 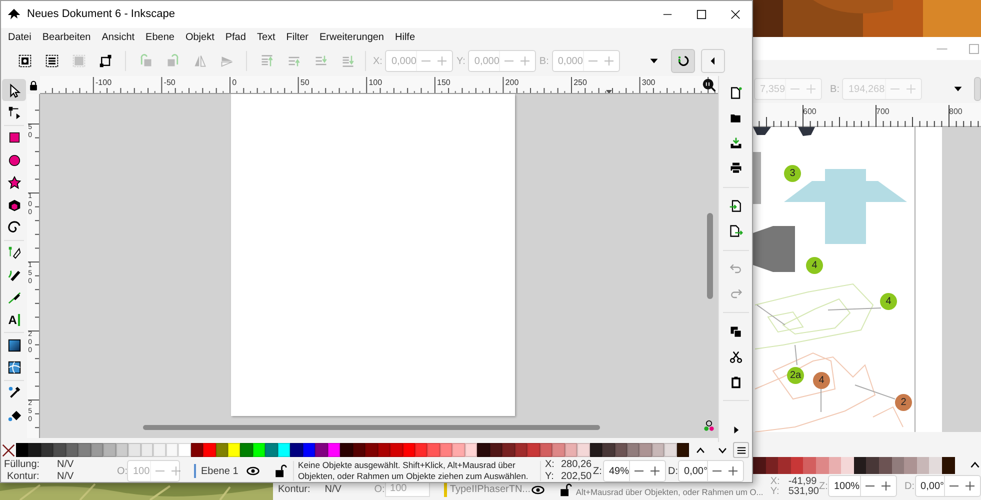 What do you see at coordinates (20, 37) in the screenshot?
I see `menu-item: Datei` at bounding box center [20, 37].